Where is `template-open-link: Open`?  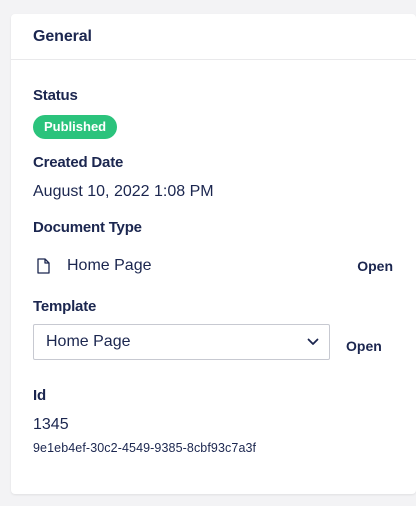
template-open-link: Open is located at coordinates (364, 346).